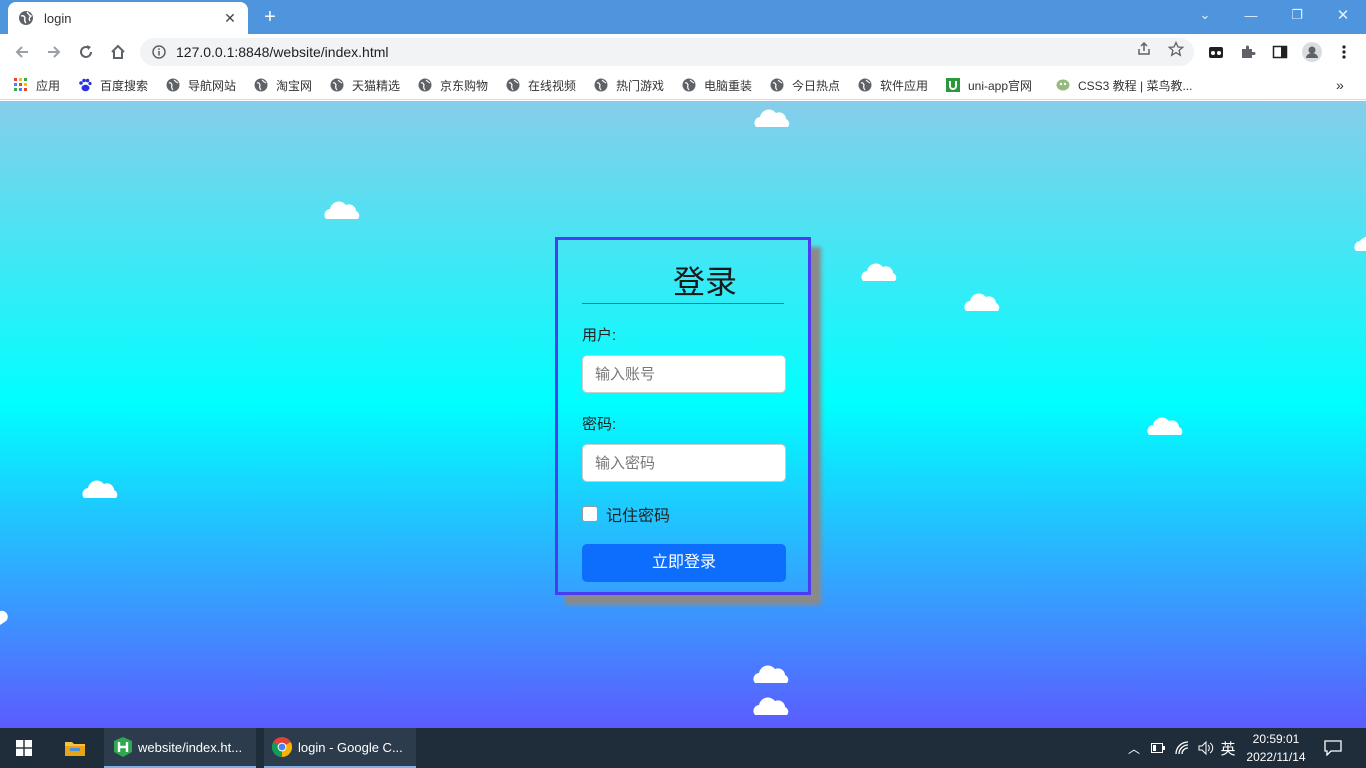  What do you see at coordinates (22, 52) in the screenshot?
I see `back-button` at bounding box center [22, 52].